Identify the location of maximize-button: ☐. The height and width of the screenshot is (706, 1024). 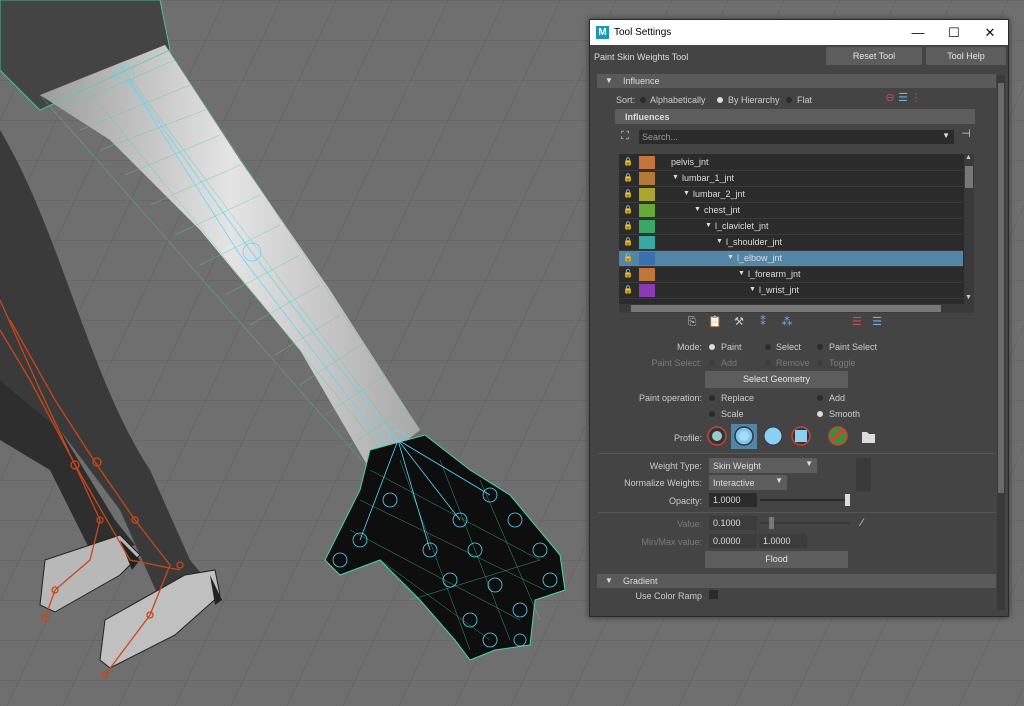
(954, 32).